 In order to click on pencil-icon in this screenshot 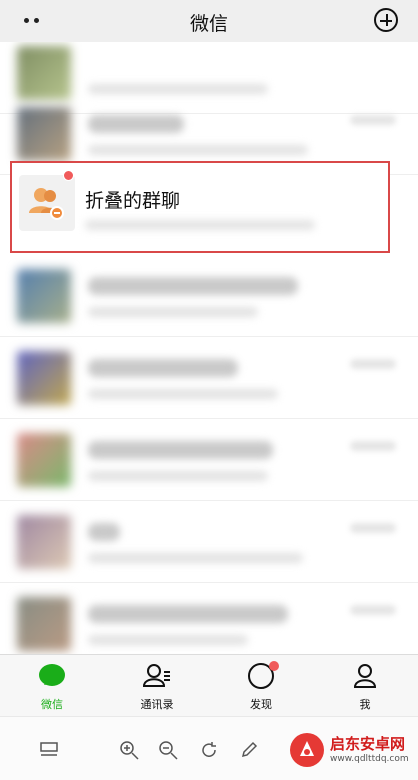, I will do `click(249, 750)`.